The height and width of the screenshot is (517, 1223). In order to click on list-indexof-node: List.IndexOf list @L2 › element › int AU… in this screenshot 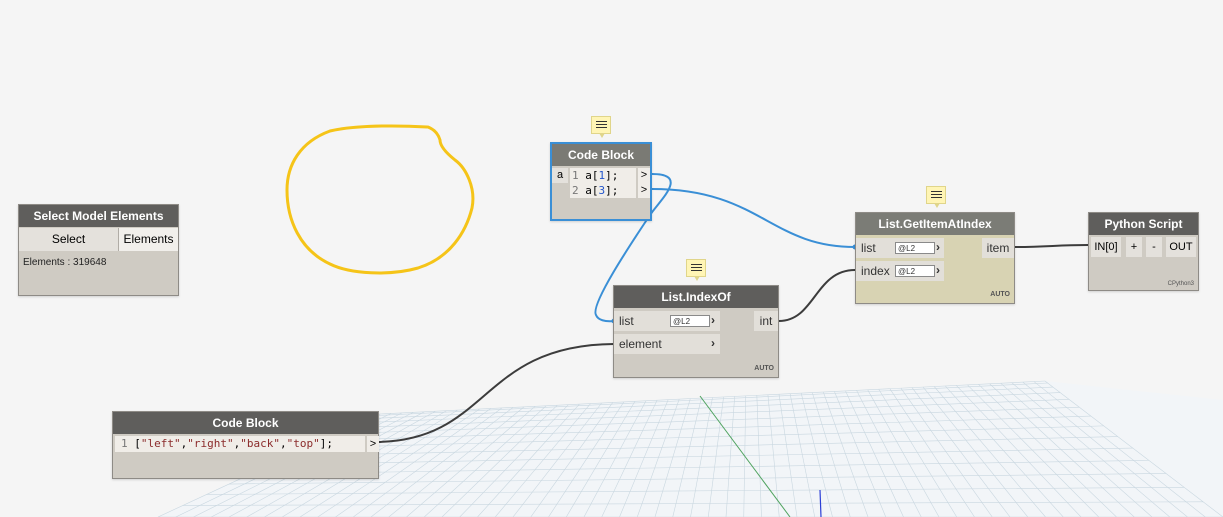, I will do `click(696, 331)`.